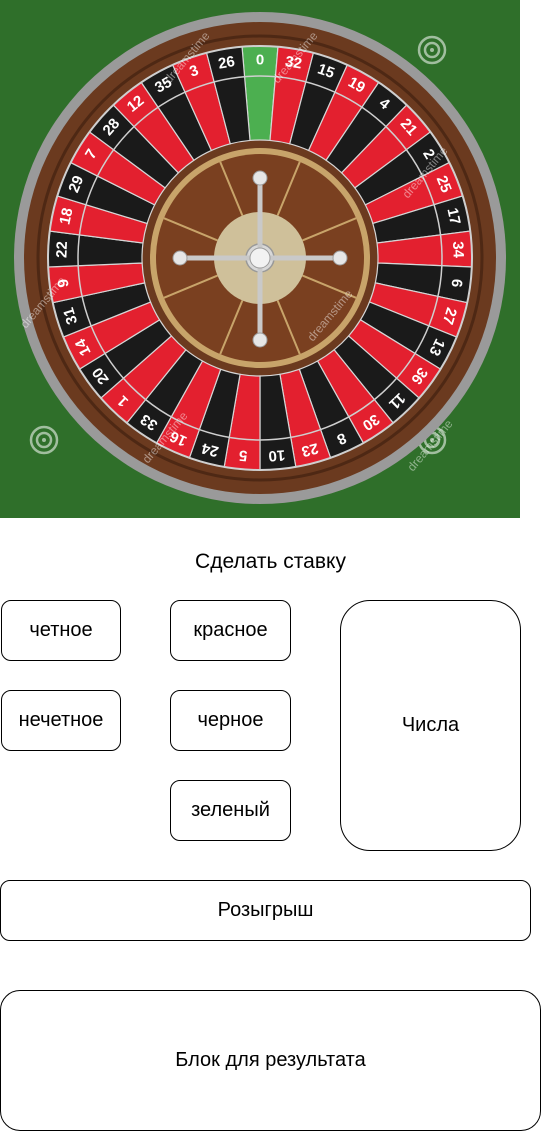  What do you see at coordinates (66, 216) in the screenshot?
I see `wheel-number: 18` at bounding box center [66, 216].